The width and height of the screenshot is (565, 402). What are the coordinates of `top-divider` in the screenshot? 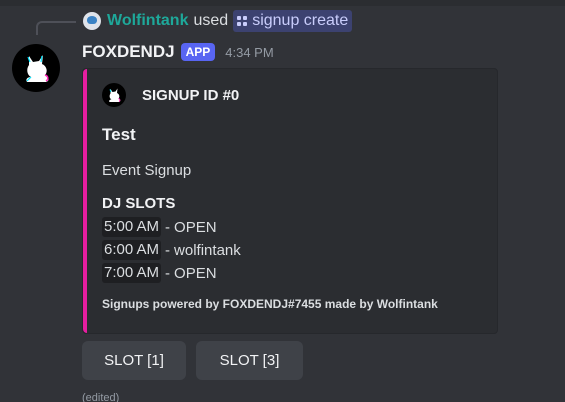 It's located at (282, 3).